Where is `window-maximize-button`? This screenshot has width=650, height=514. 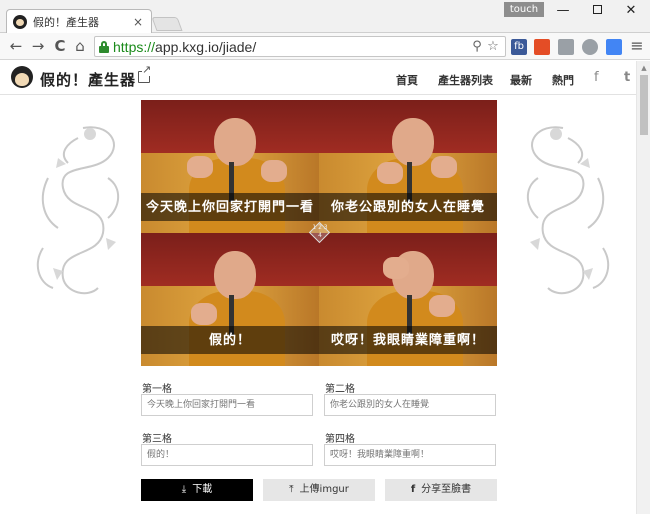 window-maximize-button is located at coordinates (597, 11).